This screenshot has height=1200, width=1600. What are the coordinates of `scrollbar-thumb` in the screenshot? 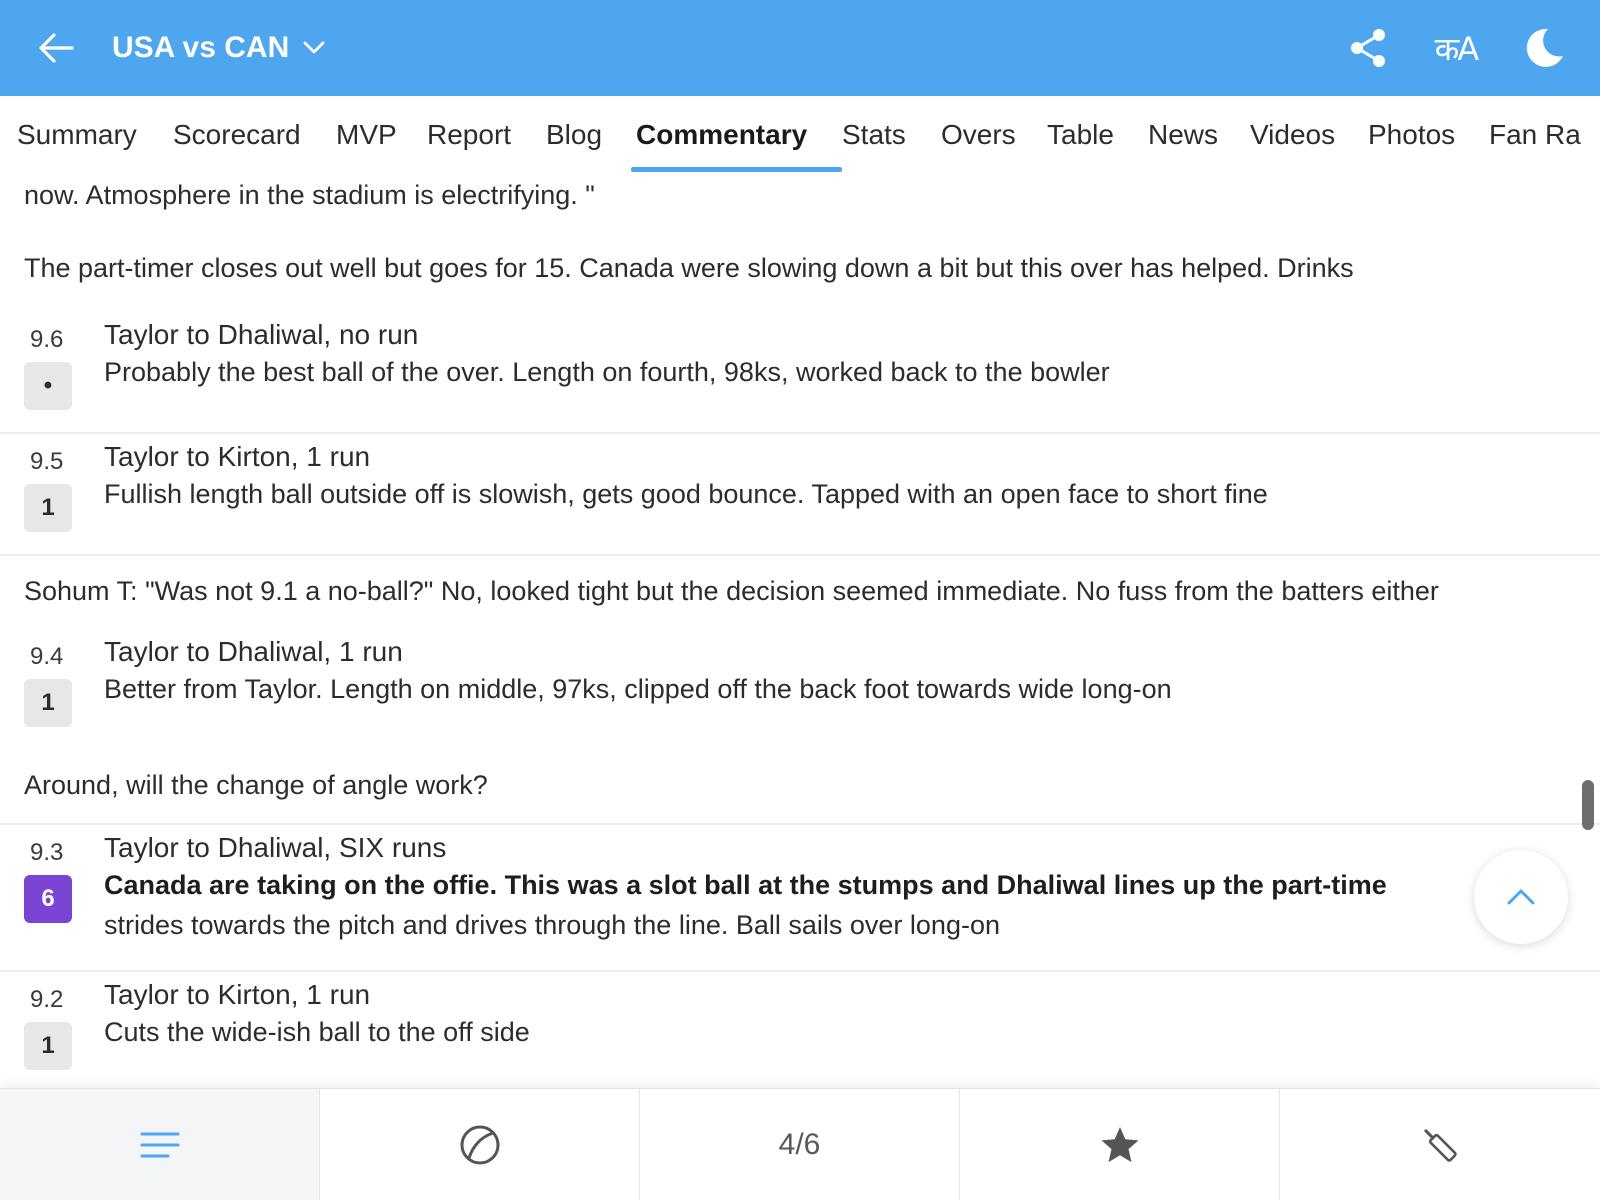 It's located at (1588, 805).